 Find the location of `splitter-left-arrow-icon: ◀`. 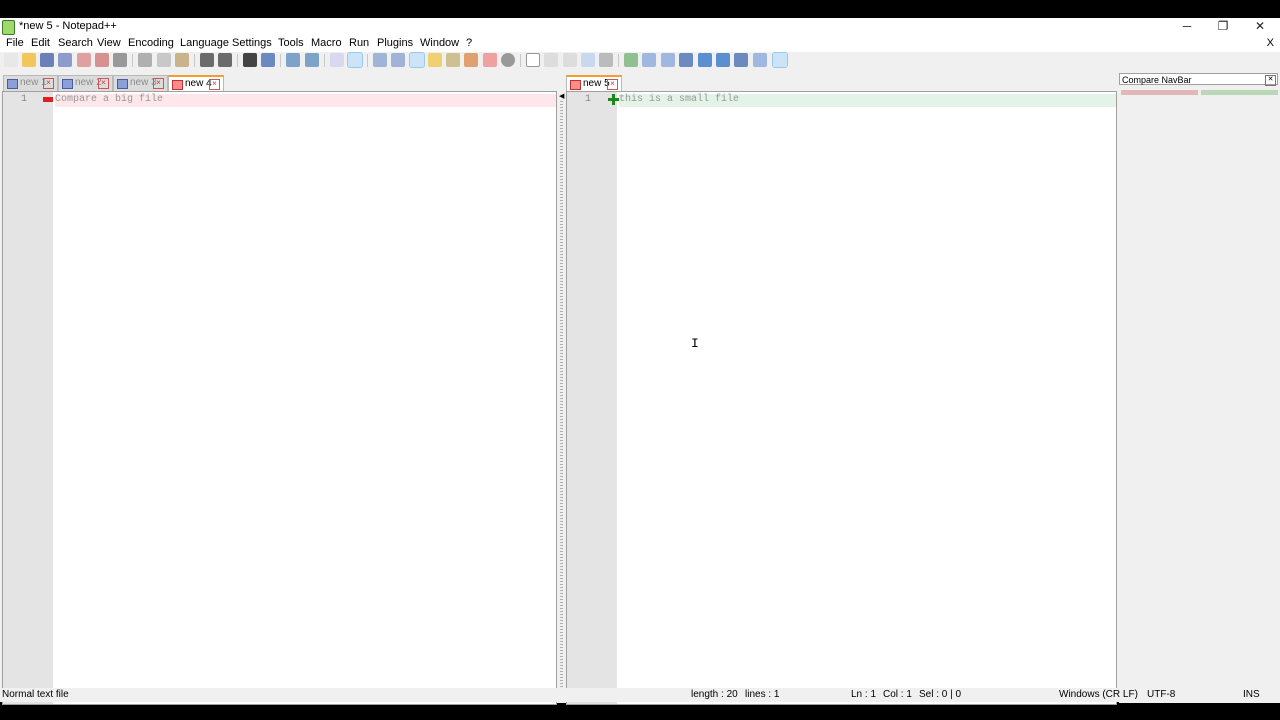

splitter-left-arrow-icon: ◀ is located at coordinates (561, 96).